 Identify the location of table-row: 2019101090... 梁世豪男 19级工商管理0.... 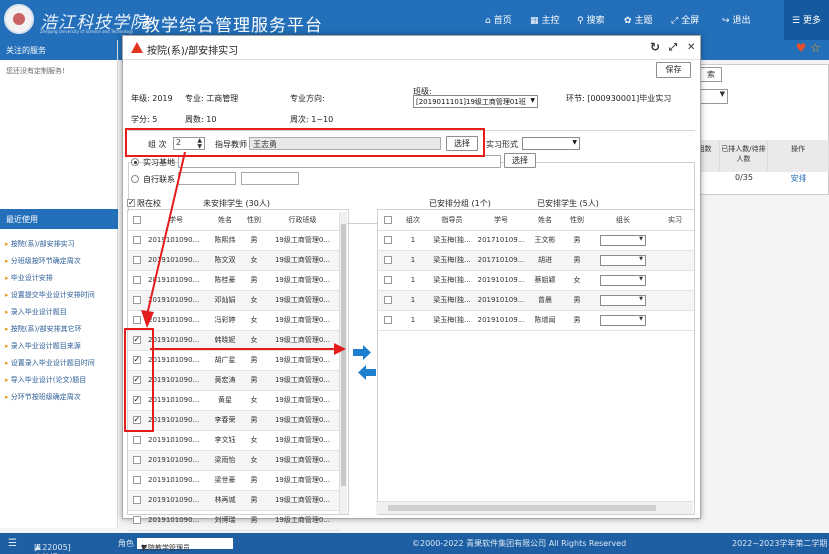
(234, 480).